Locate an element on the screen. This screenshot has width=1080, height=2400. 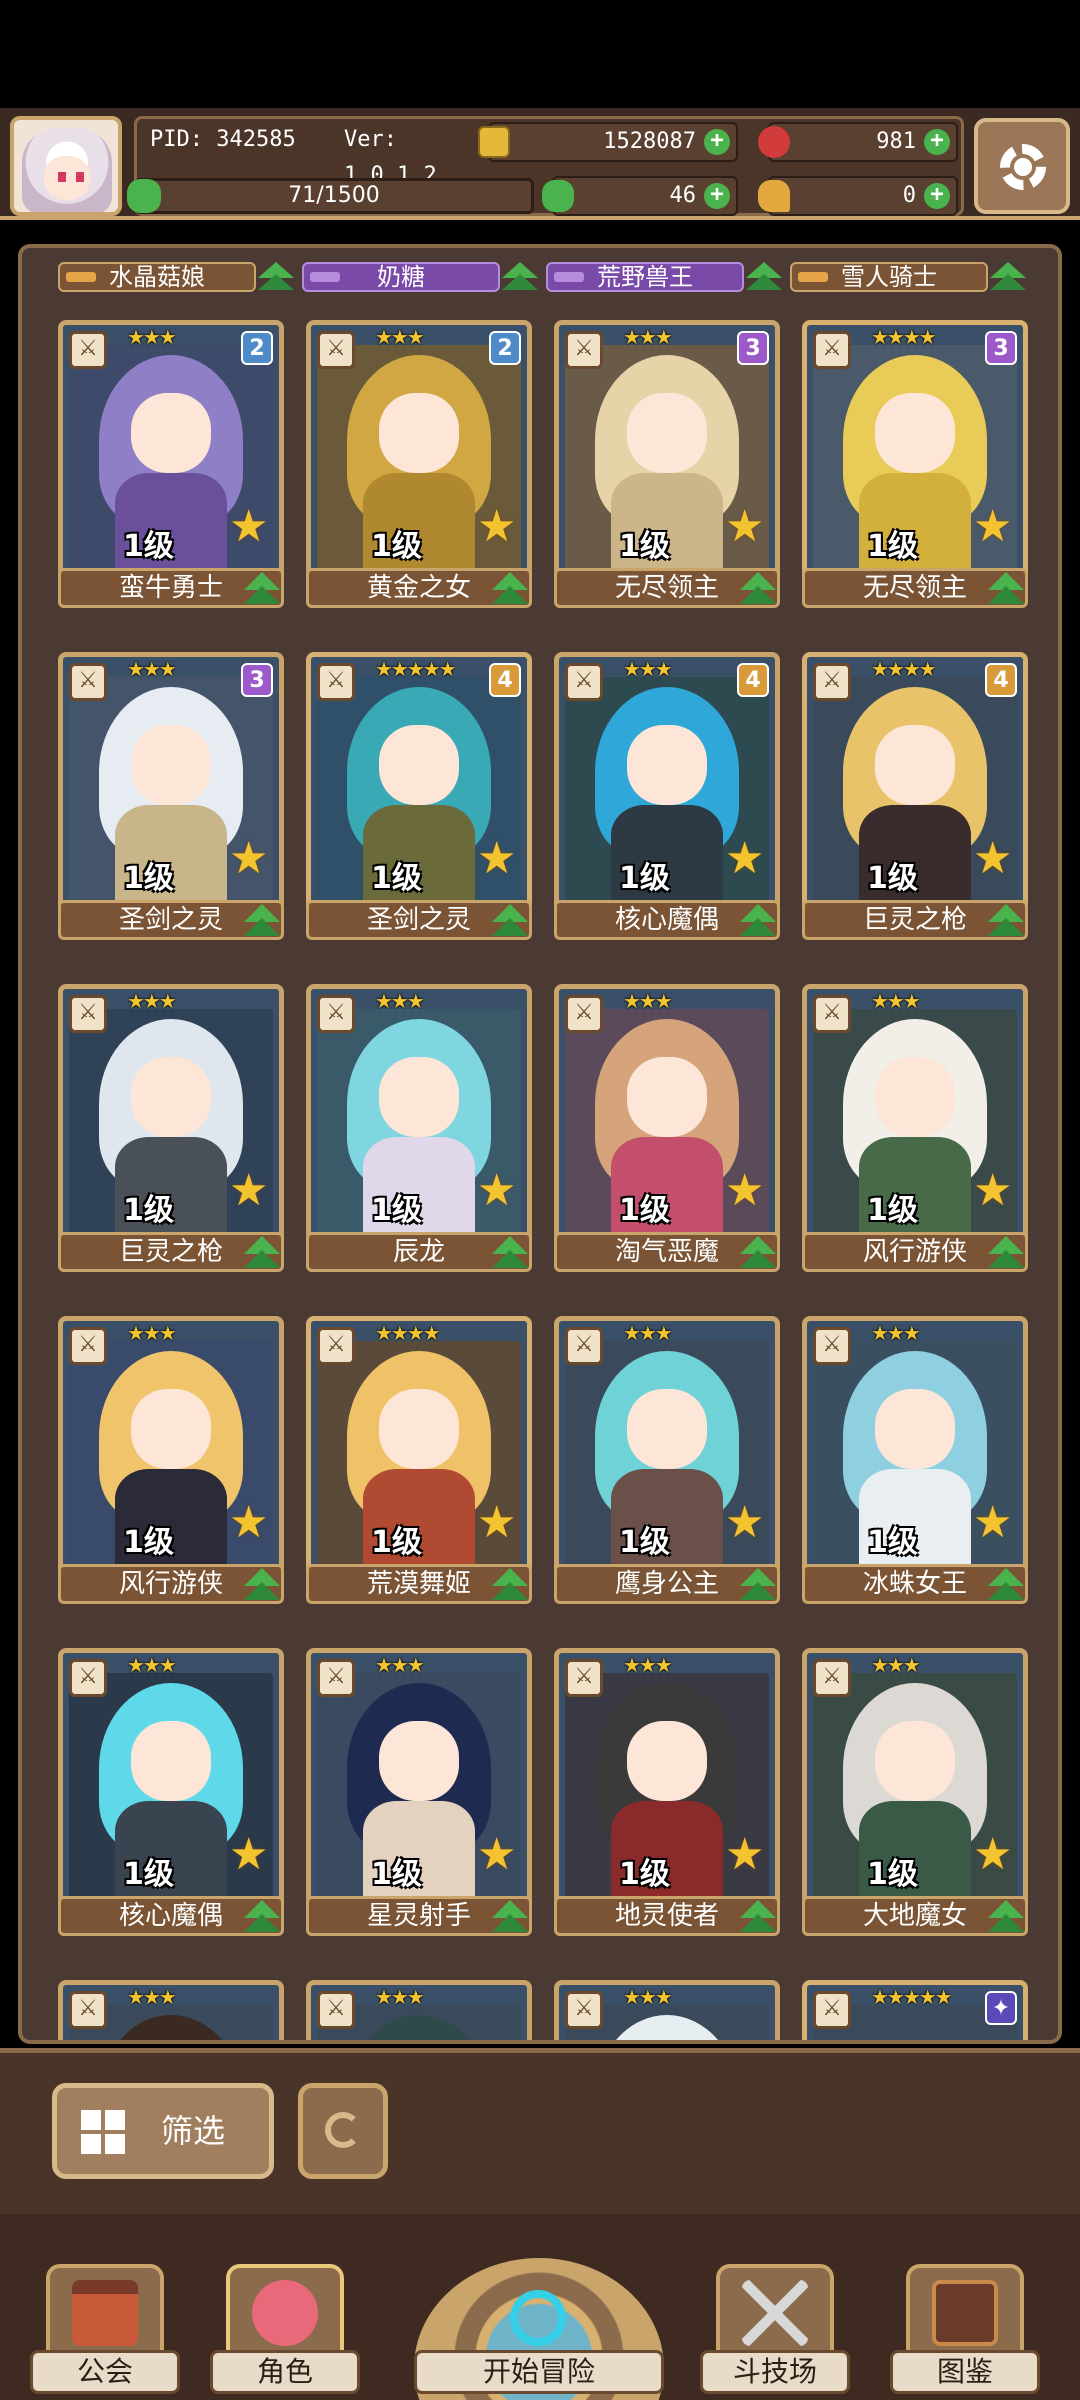
name-tag: 奶糖 is located at coordinates (401, 277).